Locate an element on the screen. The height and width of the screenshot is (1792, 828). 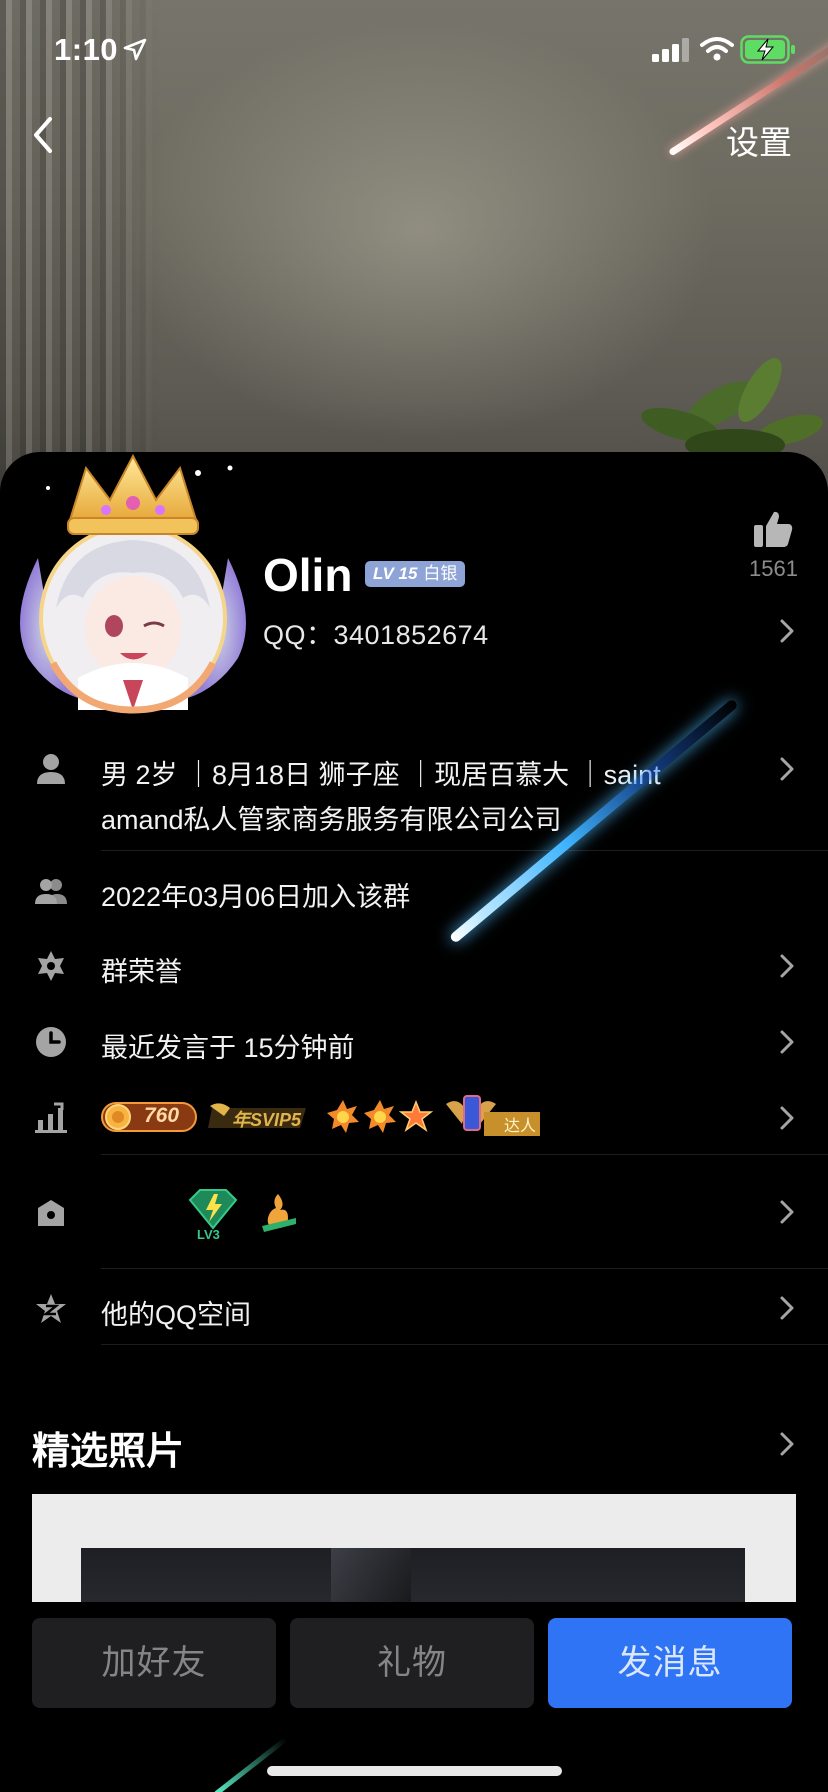
crown-box-icon is located at coordinates (51, 1213).